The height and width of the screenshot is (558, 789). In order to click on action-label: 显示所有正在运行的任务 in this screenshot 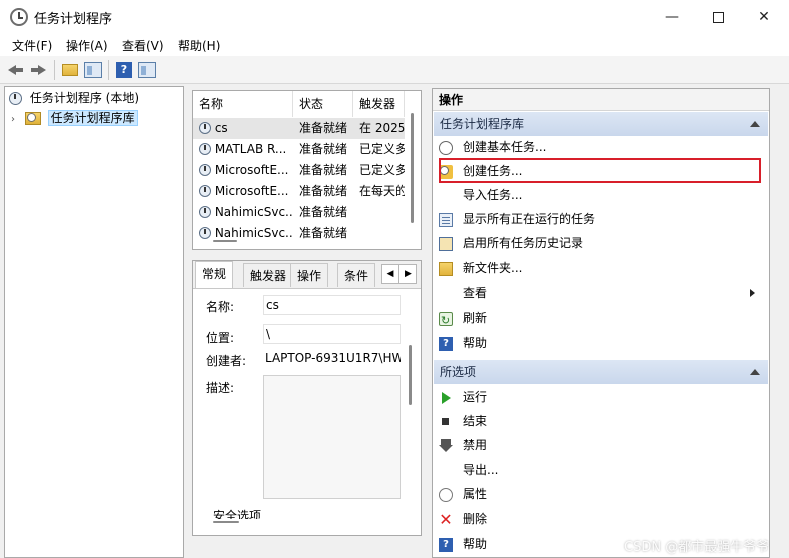, I will do `click(529, 219)`.